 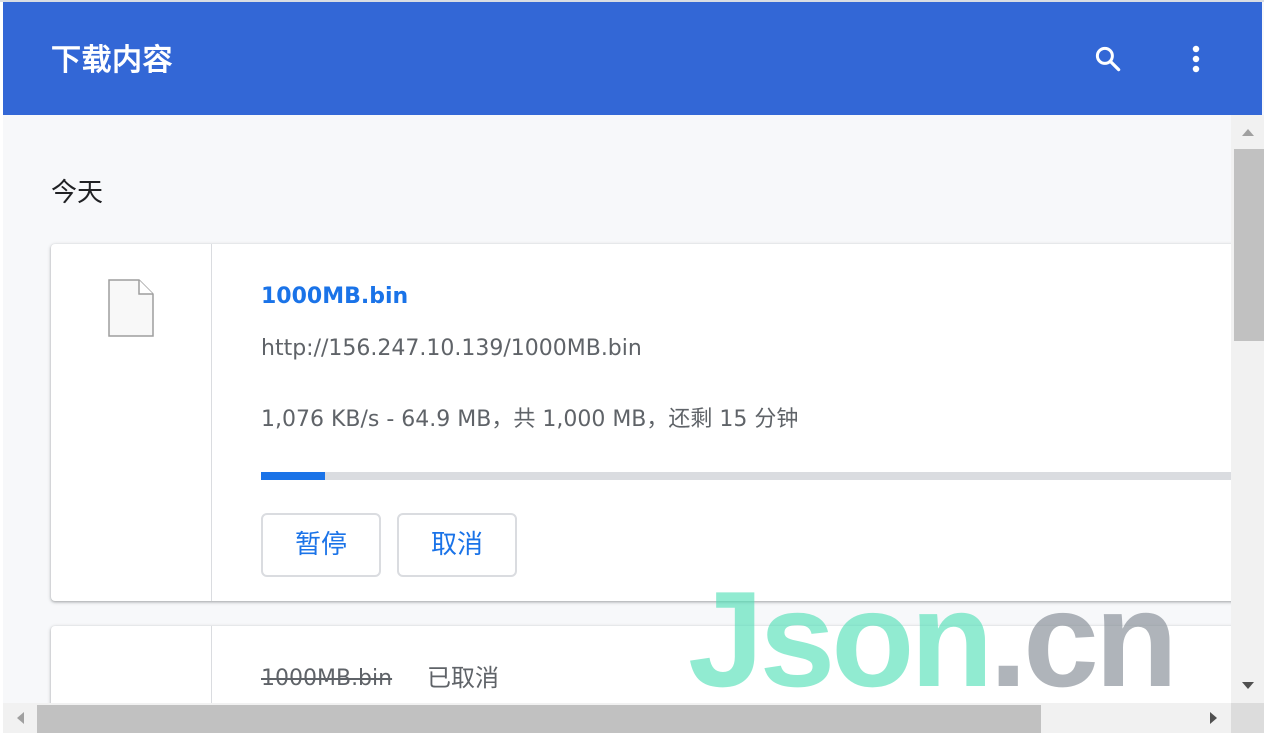 I want to click on file-icon, so click(x=131, y=308).